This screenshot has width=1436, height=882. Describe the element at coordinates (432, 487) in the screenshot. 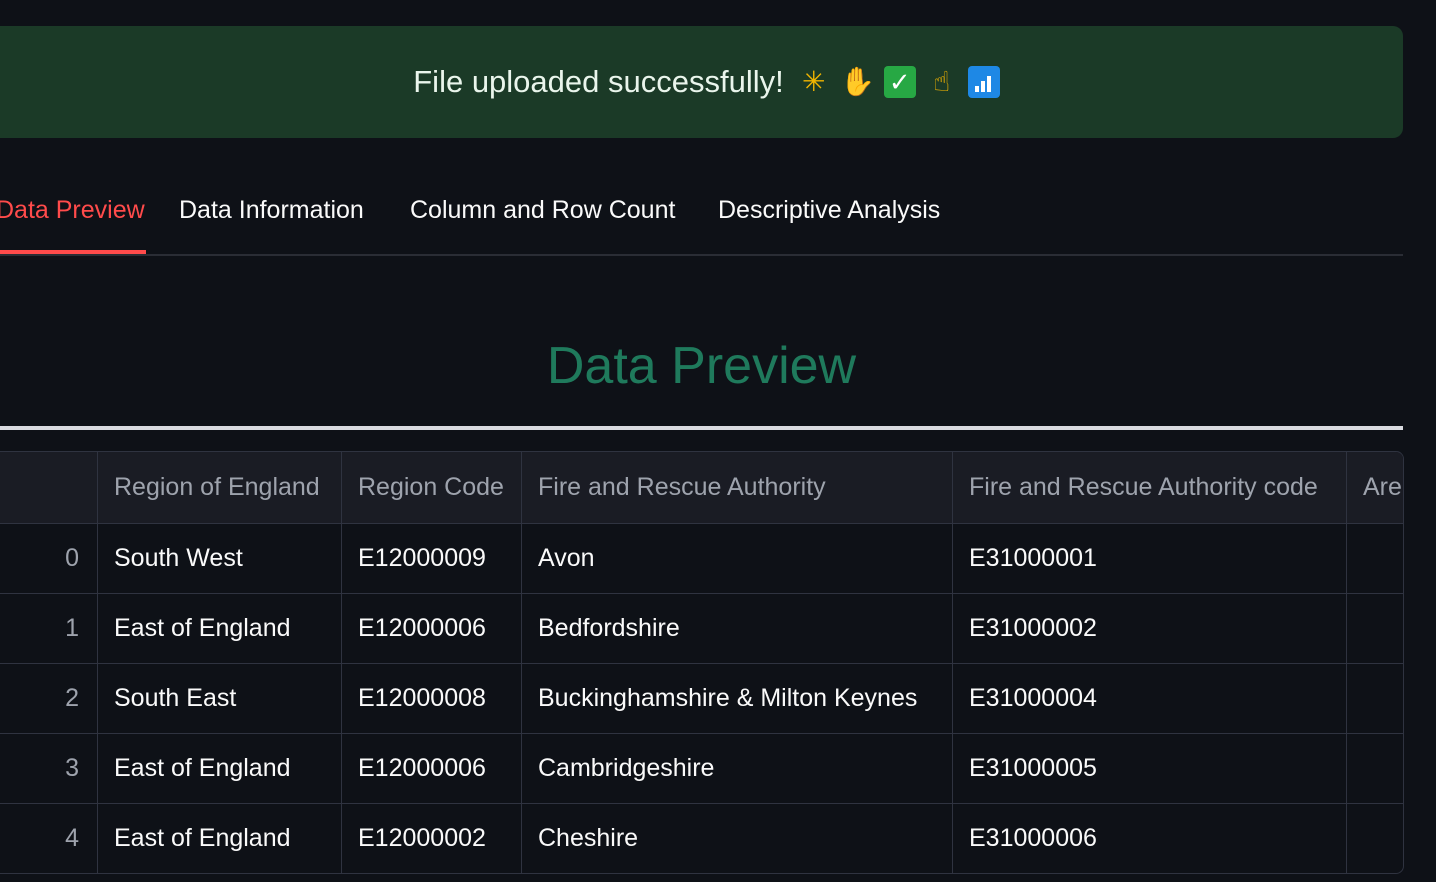

I see `column-header-region-code: Region Code` at that location.